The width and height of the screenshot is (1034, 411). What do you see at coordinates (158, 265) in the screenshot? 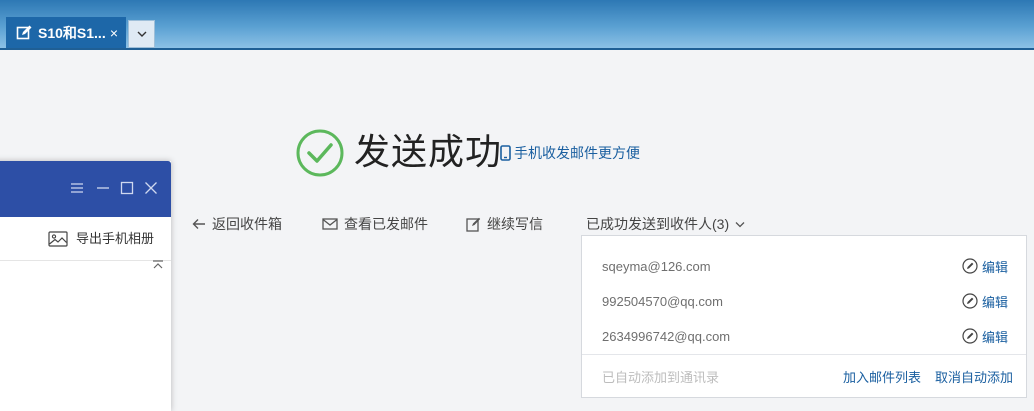
I see `chevron-up-icon` at bounding box center [158, 265].